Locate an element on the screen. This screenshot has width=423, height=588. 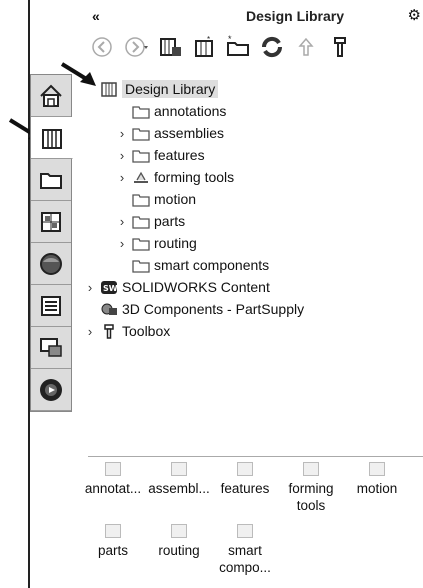
grid-item: forming tools is located at coordinates (311, 488).